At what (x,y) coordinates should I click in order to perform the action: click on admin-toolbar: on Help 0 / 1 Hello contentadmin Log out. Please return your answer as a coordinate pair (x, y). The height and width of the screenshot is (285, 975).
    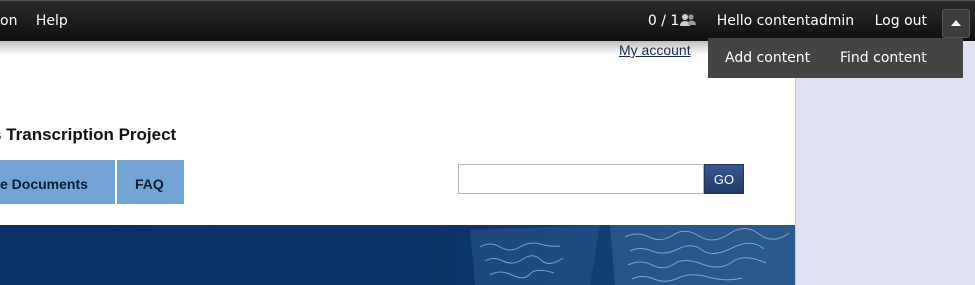
    Looking at the image, I should click on (487, 20).